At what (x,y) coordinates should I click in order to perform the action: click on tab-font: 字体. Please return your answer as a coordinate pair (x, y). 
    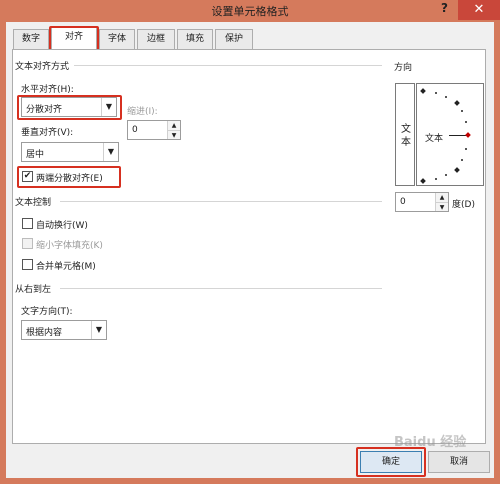
    Looking at the image, I should click on (117, 39).